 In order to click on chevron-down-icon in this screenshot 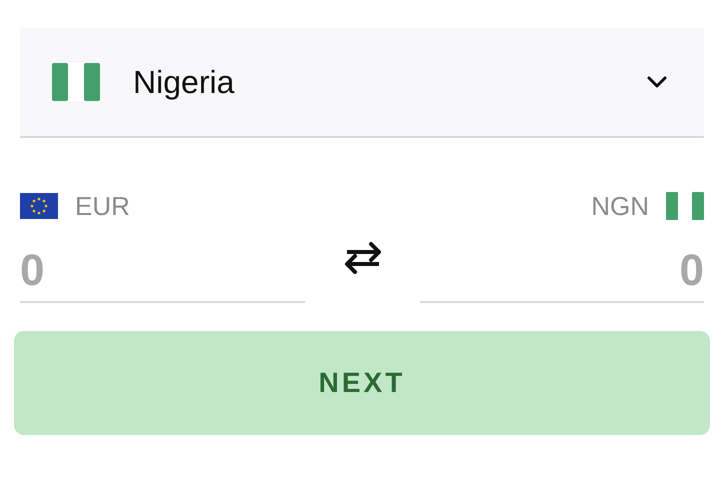, I will do `click(657, 82)`.